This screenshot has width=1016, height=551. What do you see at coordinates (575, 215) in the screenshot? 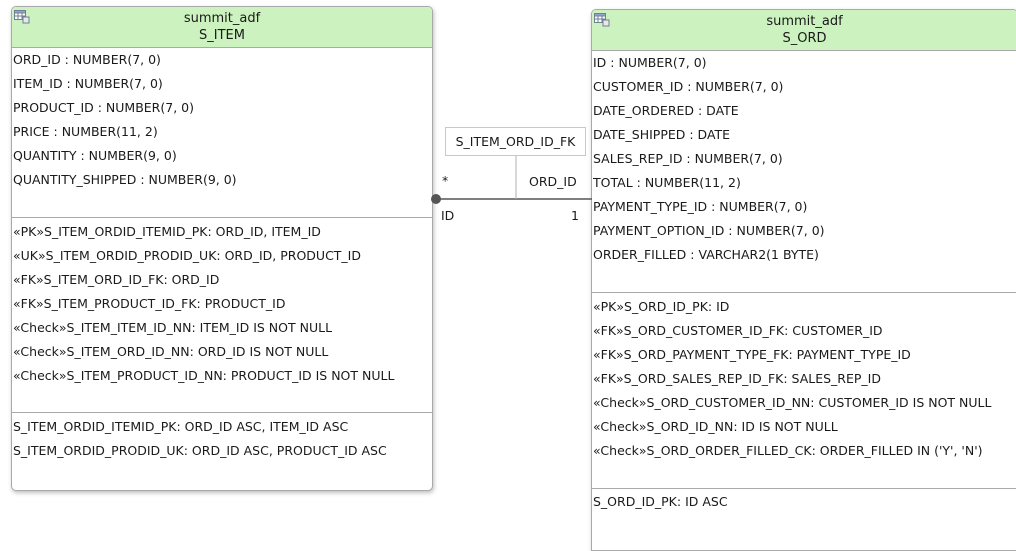
I see `target-multiplicity: 1` at bounding box center [575, 215].